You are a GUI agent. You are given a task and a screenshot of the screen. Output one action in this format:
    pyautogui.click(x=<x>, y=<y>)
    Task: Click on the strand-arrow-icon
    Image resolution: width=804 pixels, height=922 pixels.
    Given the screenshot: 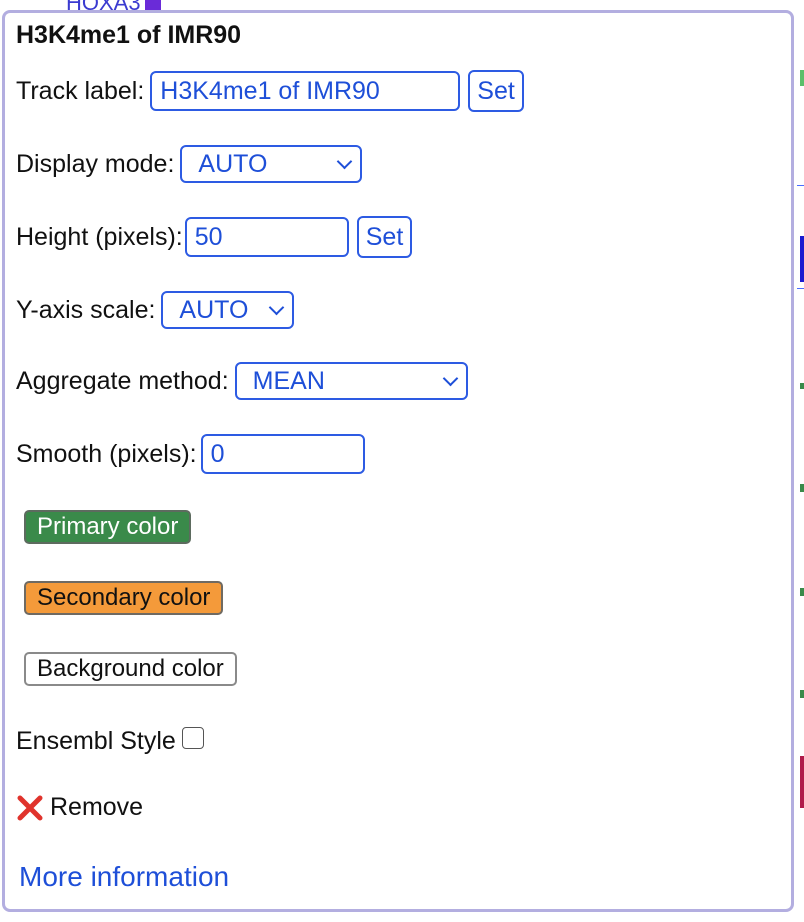 What is the action you would take?
    pyautogui.click(x=152, y=5)
    